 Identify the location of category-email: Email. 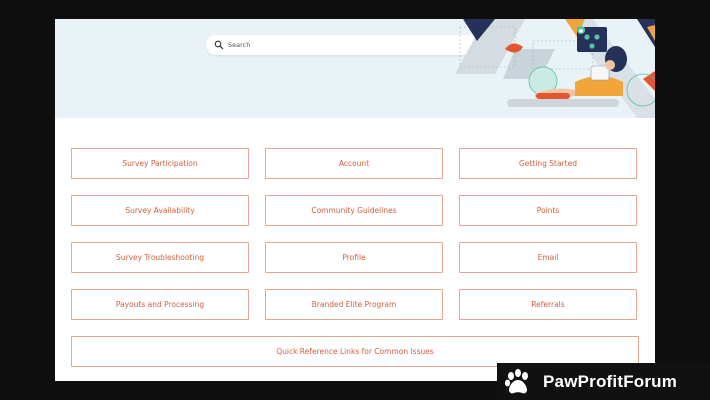
(548, 257).